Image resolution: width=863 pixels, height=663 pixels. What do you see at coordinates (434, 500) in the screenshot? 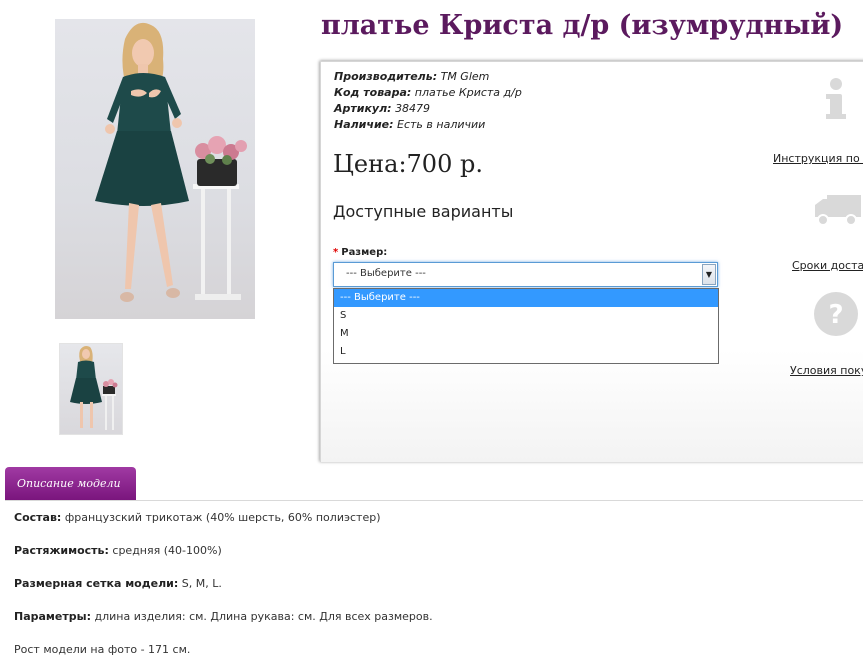
I see `tab-divider` at bounding box center [434, 500].